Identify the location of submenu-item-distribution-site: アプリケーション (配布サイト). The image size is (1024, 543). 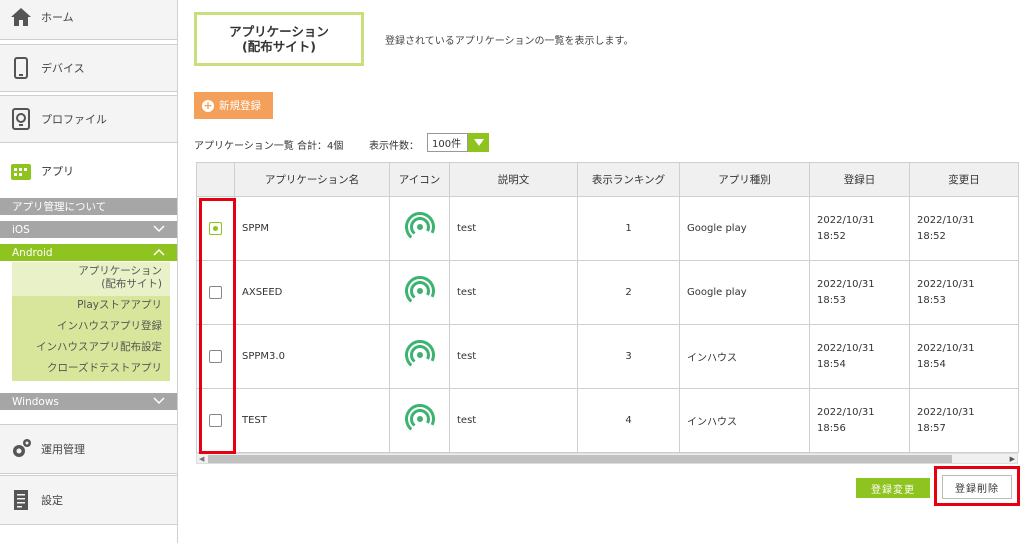
(120, 278).